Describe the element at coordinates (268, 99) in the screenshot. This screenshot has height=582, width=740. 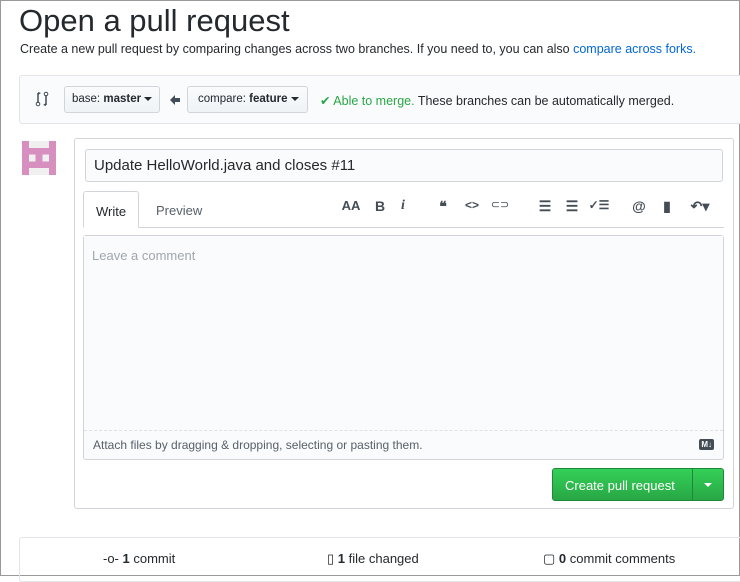
I see `compare-value: feature` at that location.